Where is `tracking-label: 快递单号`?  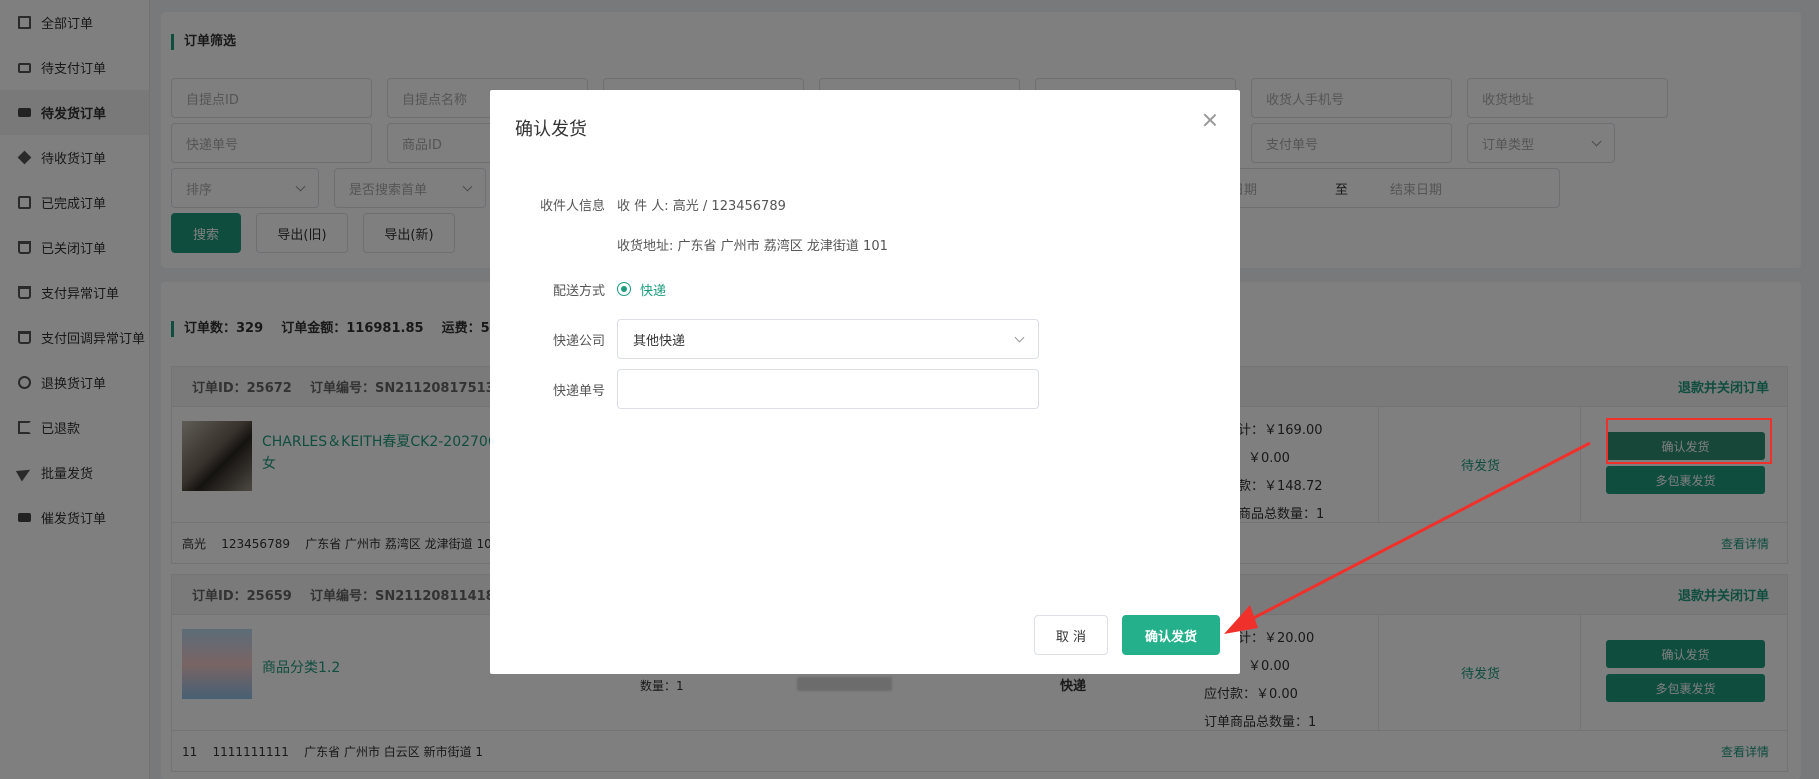 tracking-label: 快递单号 is located at coordinates (578, 391).